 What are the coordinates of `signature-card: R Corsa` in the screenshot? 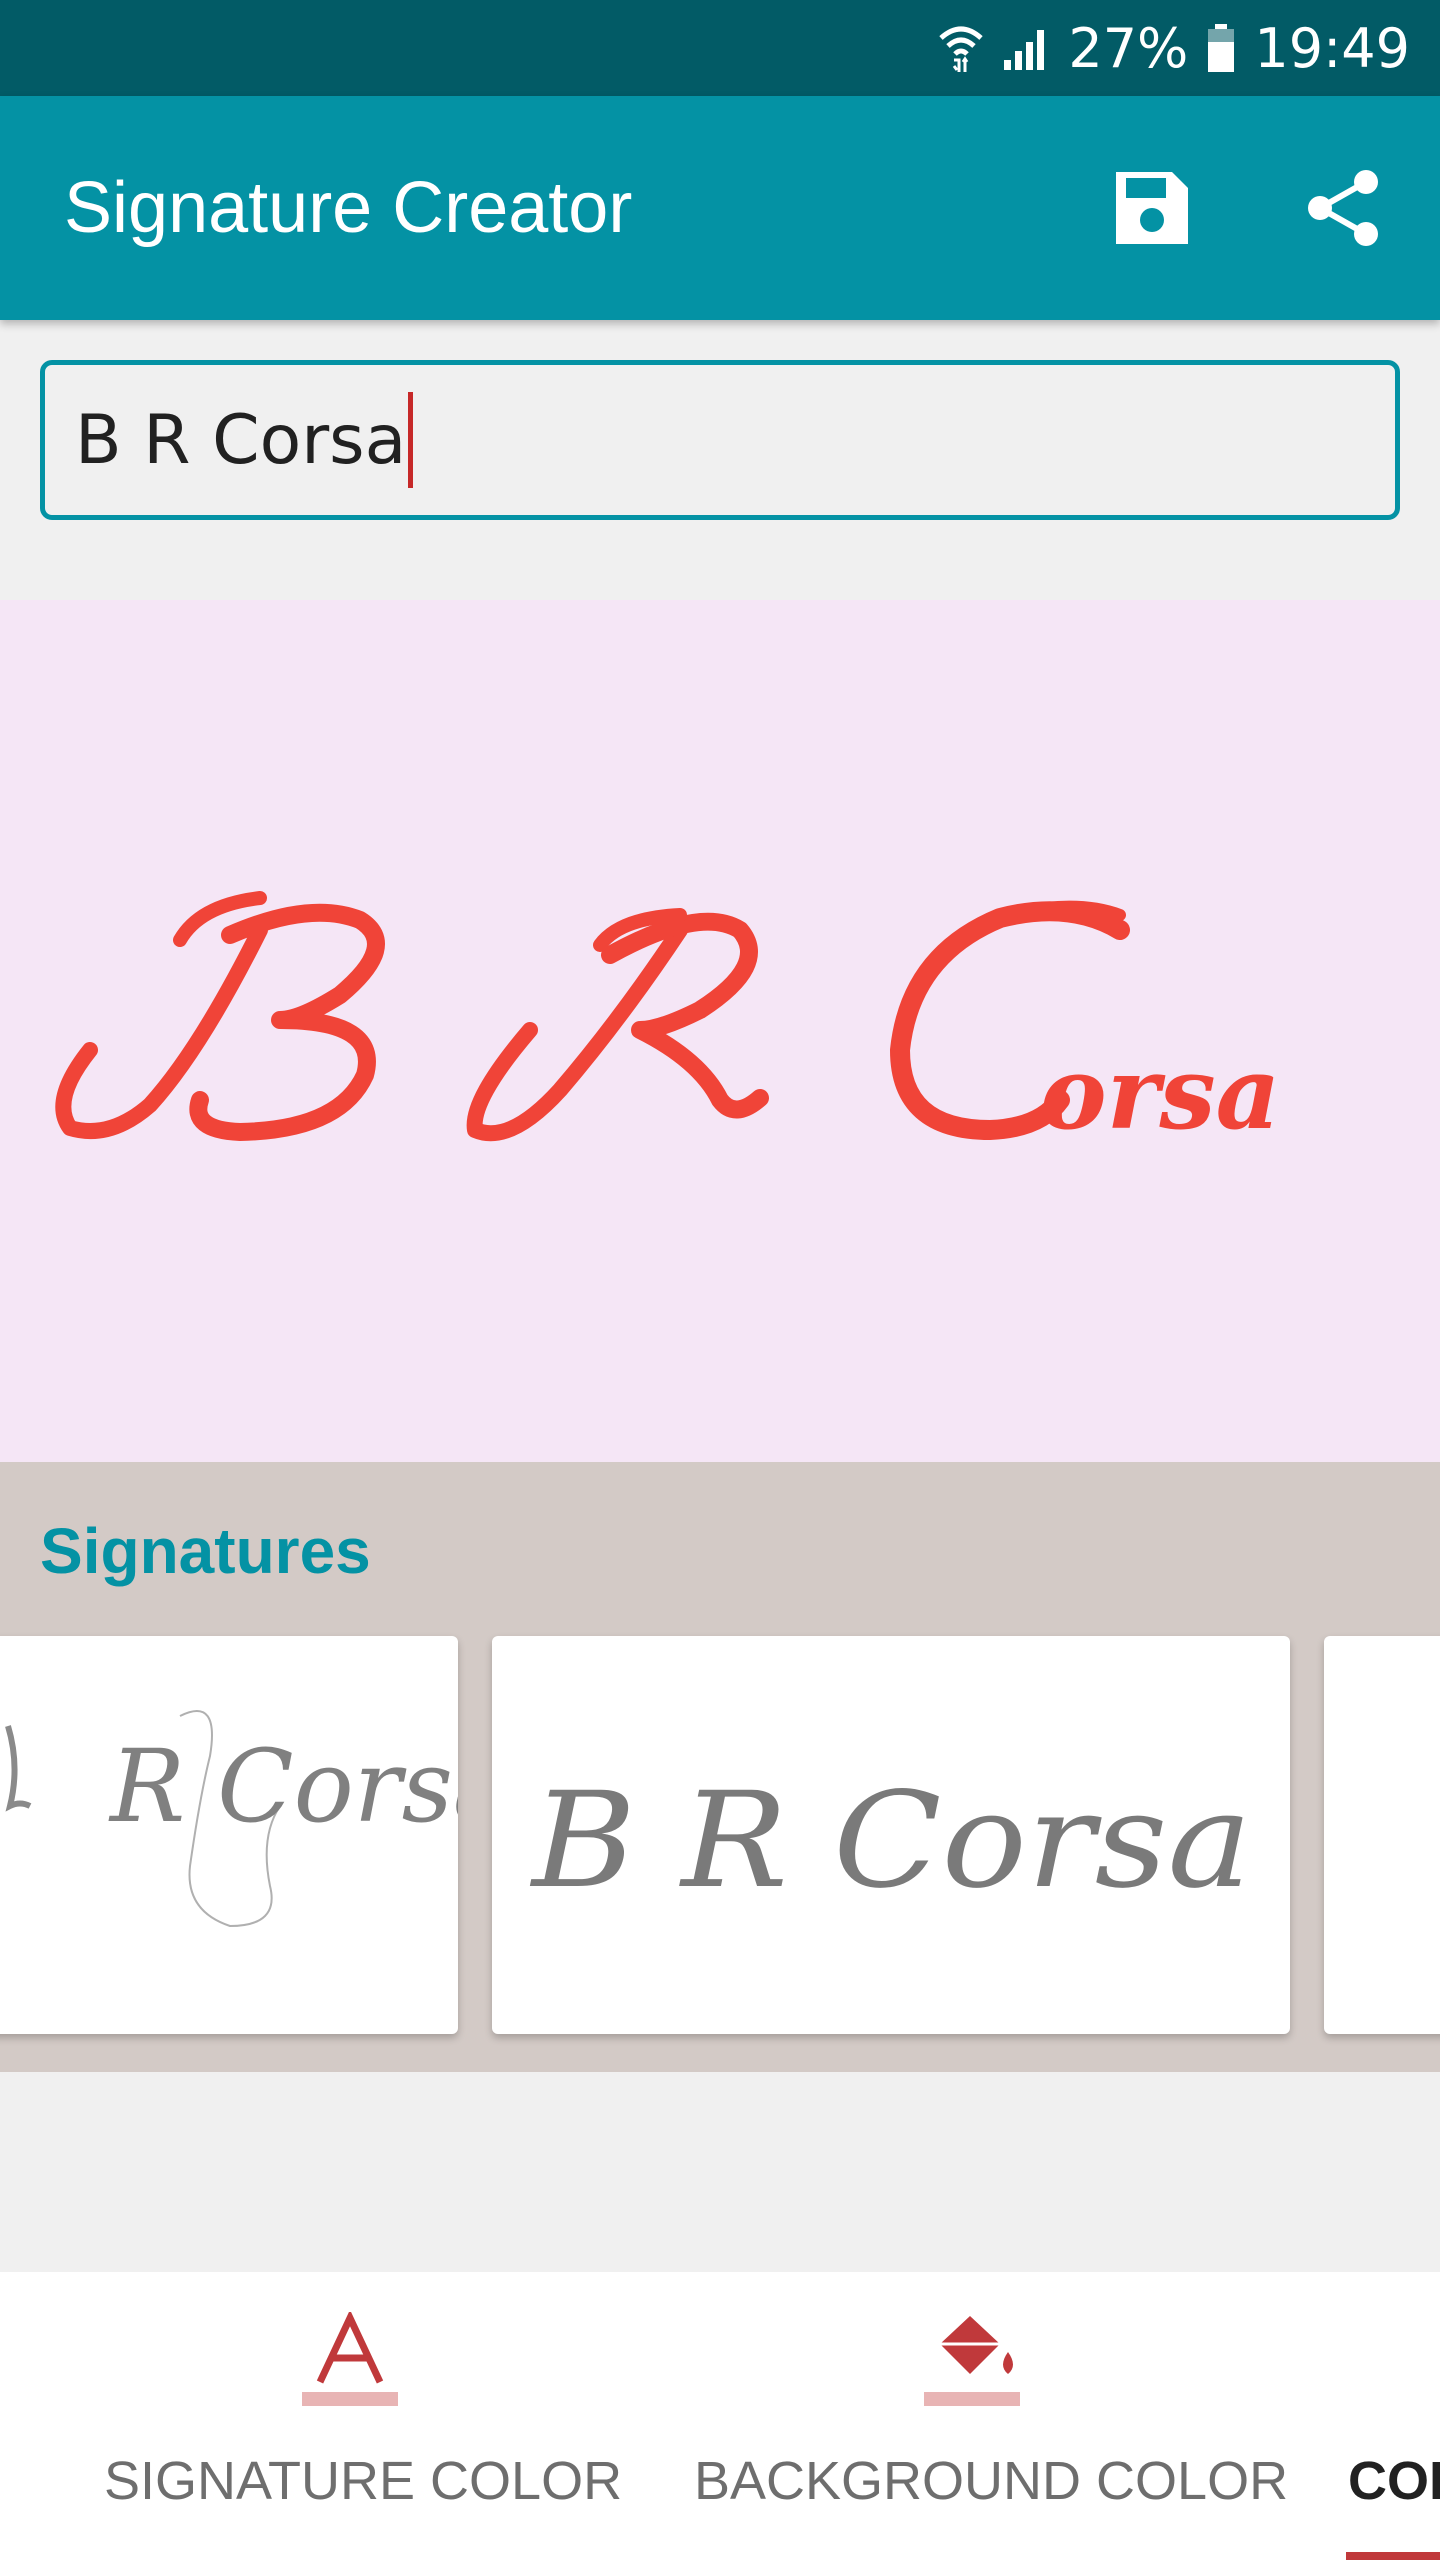 It's located at (229, 1835).